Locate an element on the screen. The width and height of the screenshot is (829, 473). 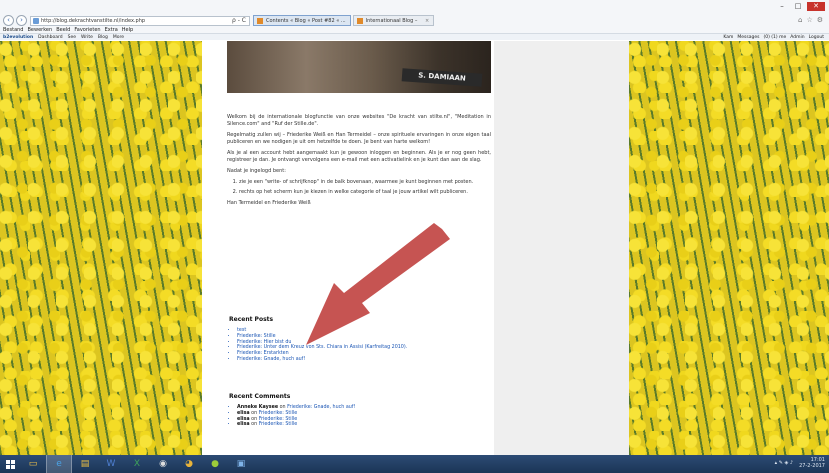
toolbar-more: More is located at coordinates (118, 37).